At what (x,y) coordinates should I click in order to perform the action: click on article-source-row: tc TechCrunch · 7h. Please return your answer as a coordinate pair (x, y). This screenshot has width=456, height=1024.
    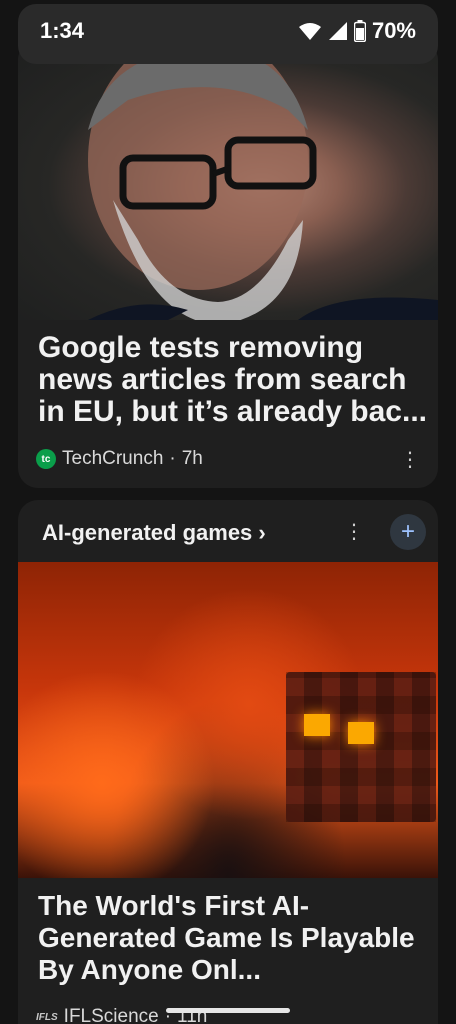
    Looking at the image, I should click on (119, 459).